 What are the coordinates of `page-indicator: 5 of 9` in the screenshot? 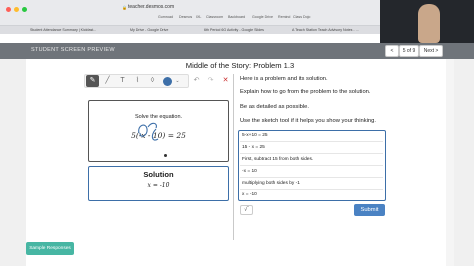 It's located at (409, 51).